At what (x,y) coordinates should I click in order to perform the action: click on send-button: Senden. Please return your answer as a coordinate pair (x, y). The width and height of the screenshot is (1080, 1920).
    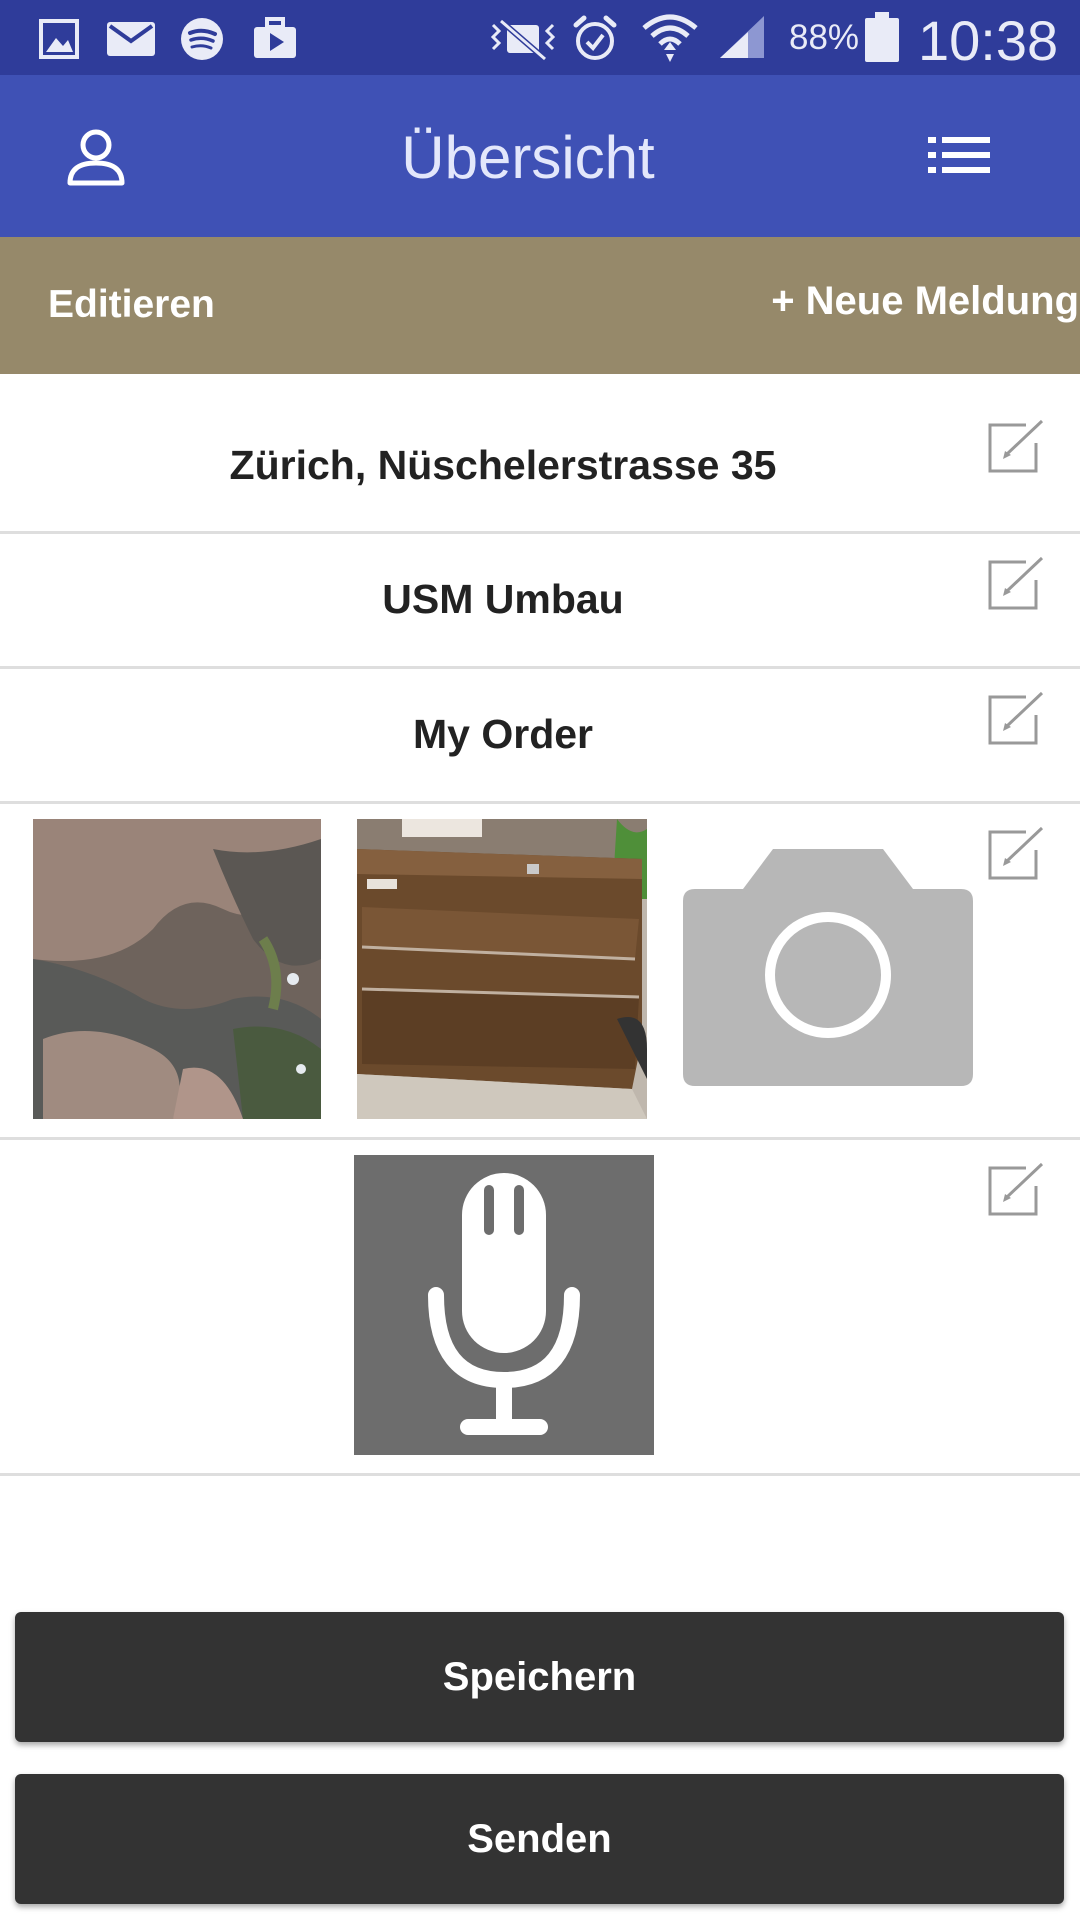
    Looking at the image, I should click on (539, 1839).